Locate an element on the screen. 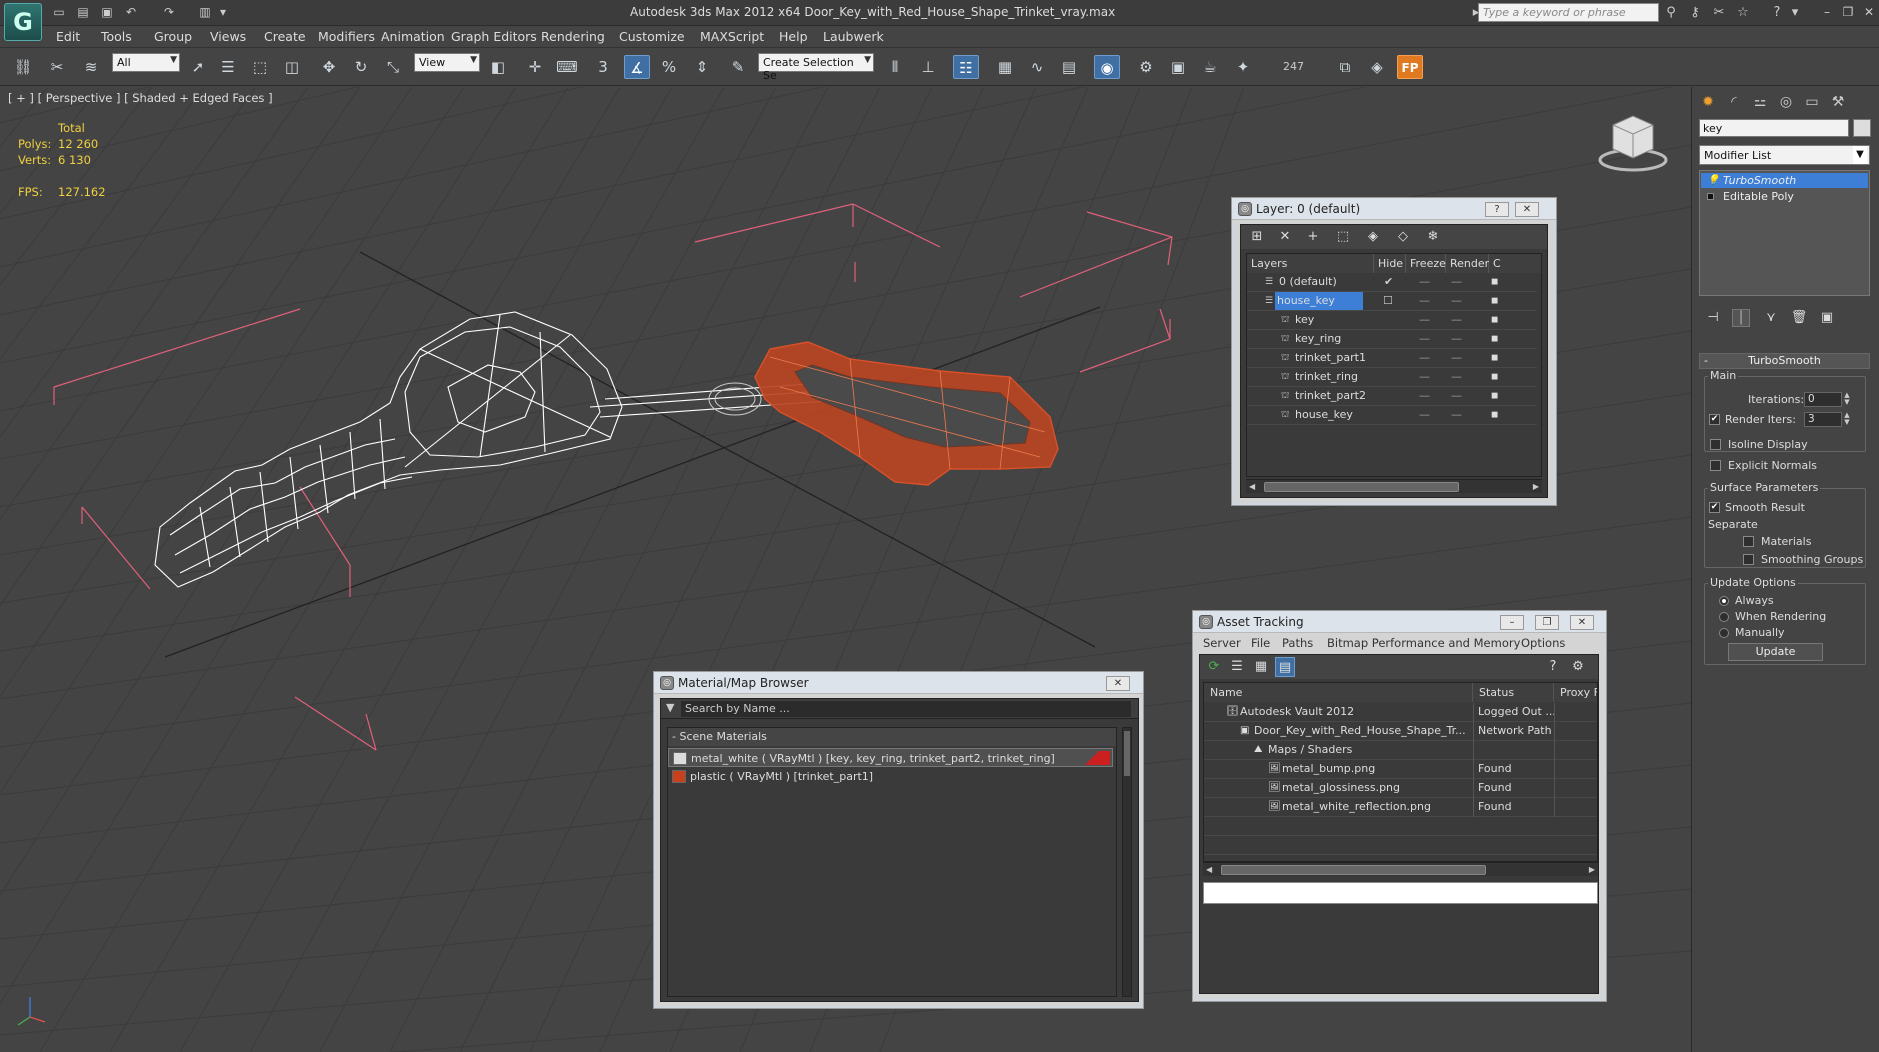 This screenshot has width=1879, height=1052. new-file-icon: ▭ is located at coordinates (59, 12).